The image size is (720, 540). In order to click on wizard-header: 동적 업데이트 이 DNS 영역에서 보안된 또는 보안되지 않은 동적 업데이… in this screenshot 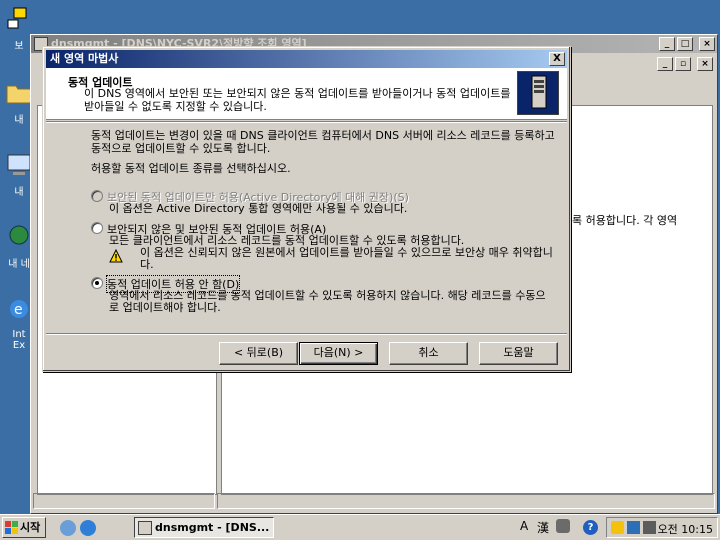, I will do `click(306, 94)`.